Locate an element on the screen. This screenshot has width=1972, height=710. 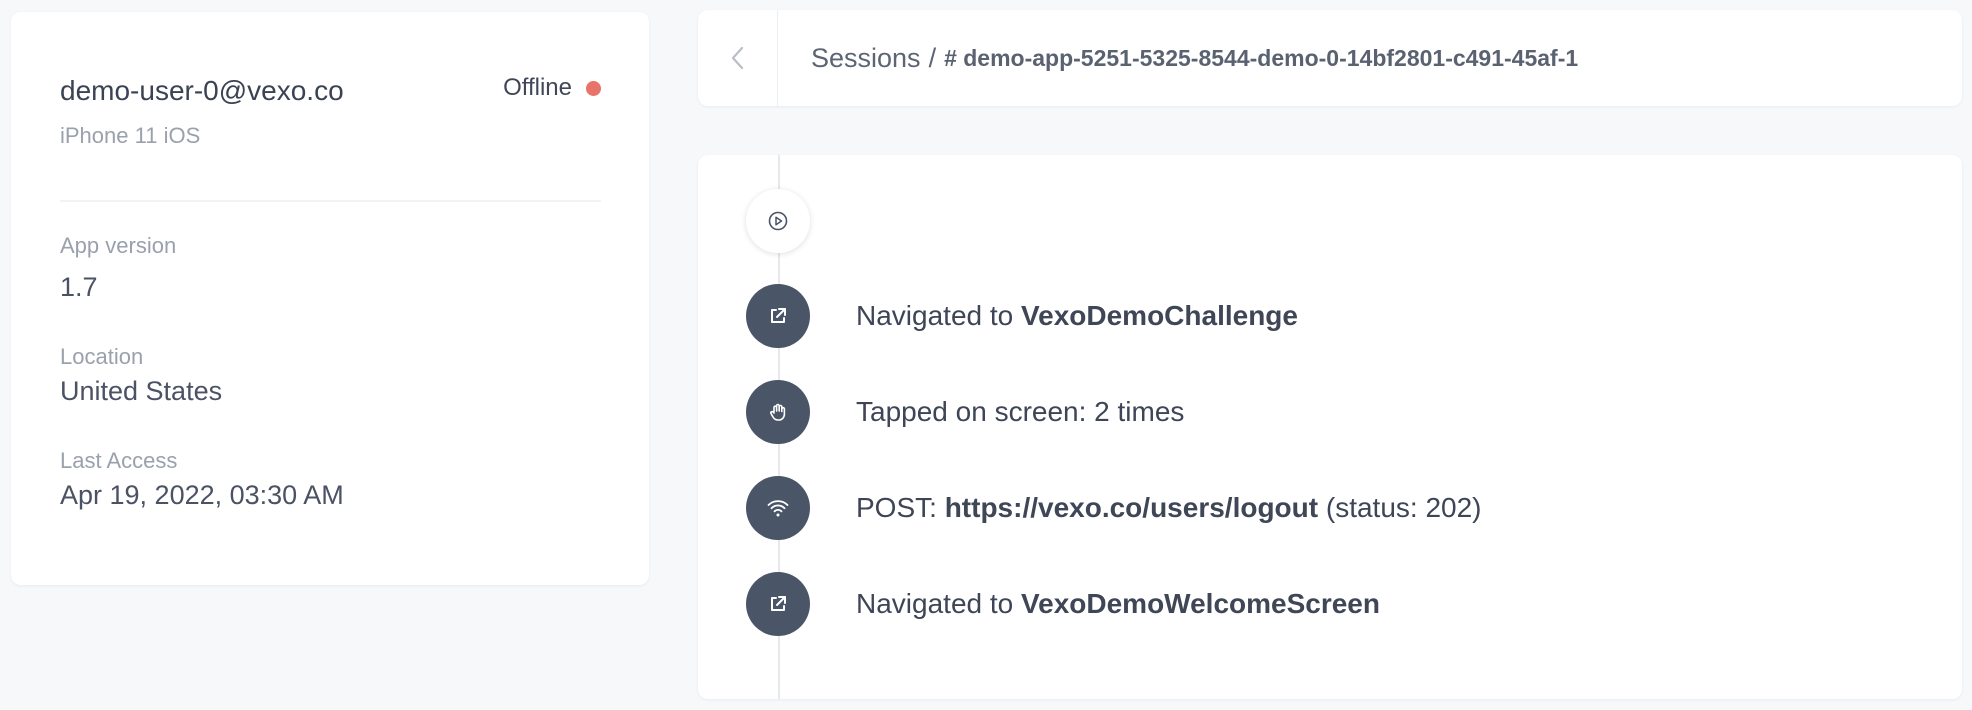
timeline-event: Navigated to VexoDemoWelcomeScreen is located at coordinates (1063, 604).